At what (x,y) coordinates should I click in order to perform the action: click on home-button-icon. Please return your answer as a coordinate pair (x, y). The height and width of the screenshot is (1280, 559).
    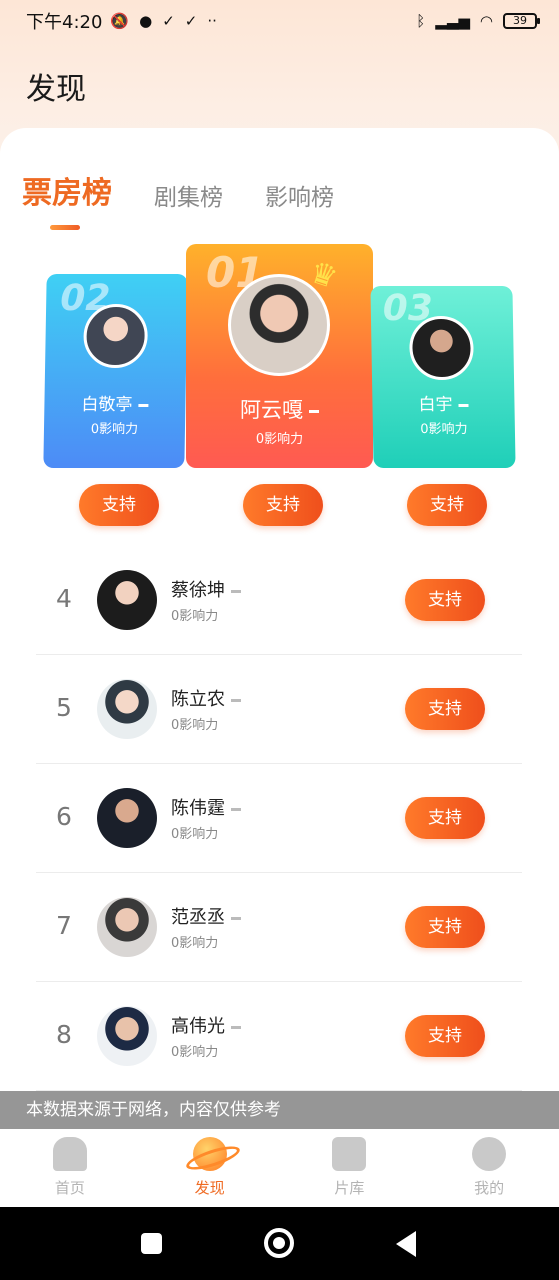
    Looking at the image, I should click on (279, 1243).